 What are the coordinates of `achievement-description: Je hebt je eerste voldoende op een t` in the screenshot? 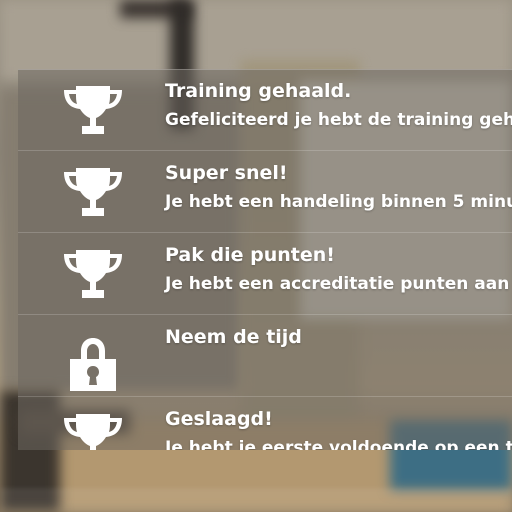 It's located at (338, 444).